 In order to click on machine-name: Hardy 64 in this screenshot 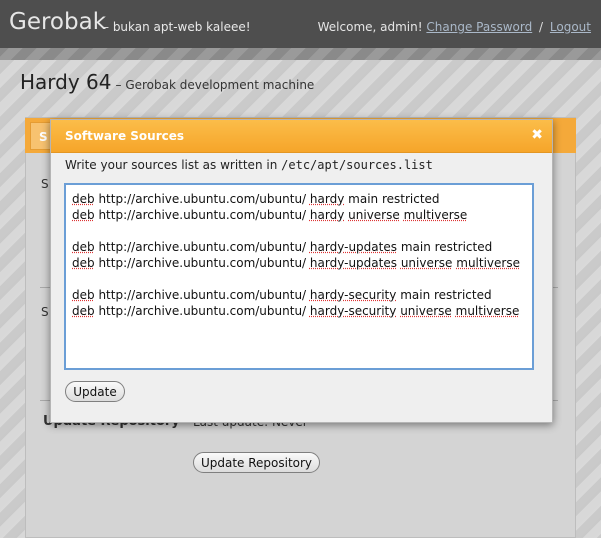, I will do `click(66, 82)`.